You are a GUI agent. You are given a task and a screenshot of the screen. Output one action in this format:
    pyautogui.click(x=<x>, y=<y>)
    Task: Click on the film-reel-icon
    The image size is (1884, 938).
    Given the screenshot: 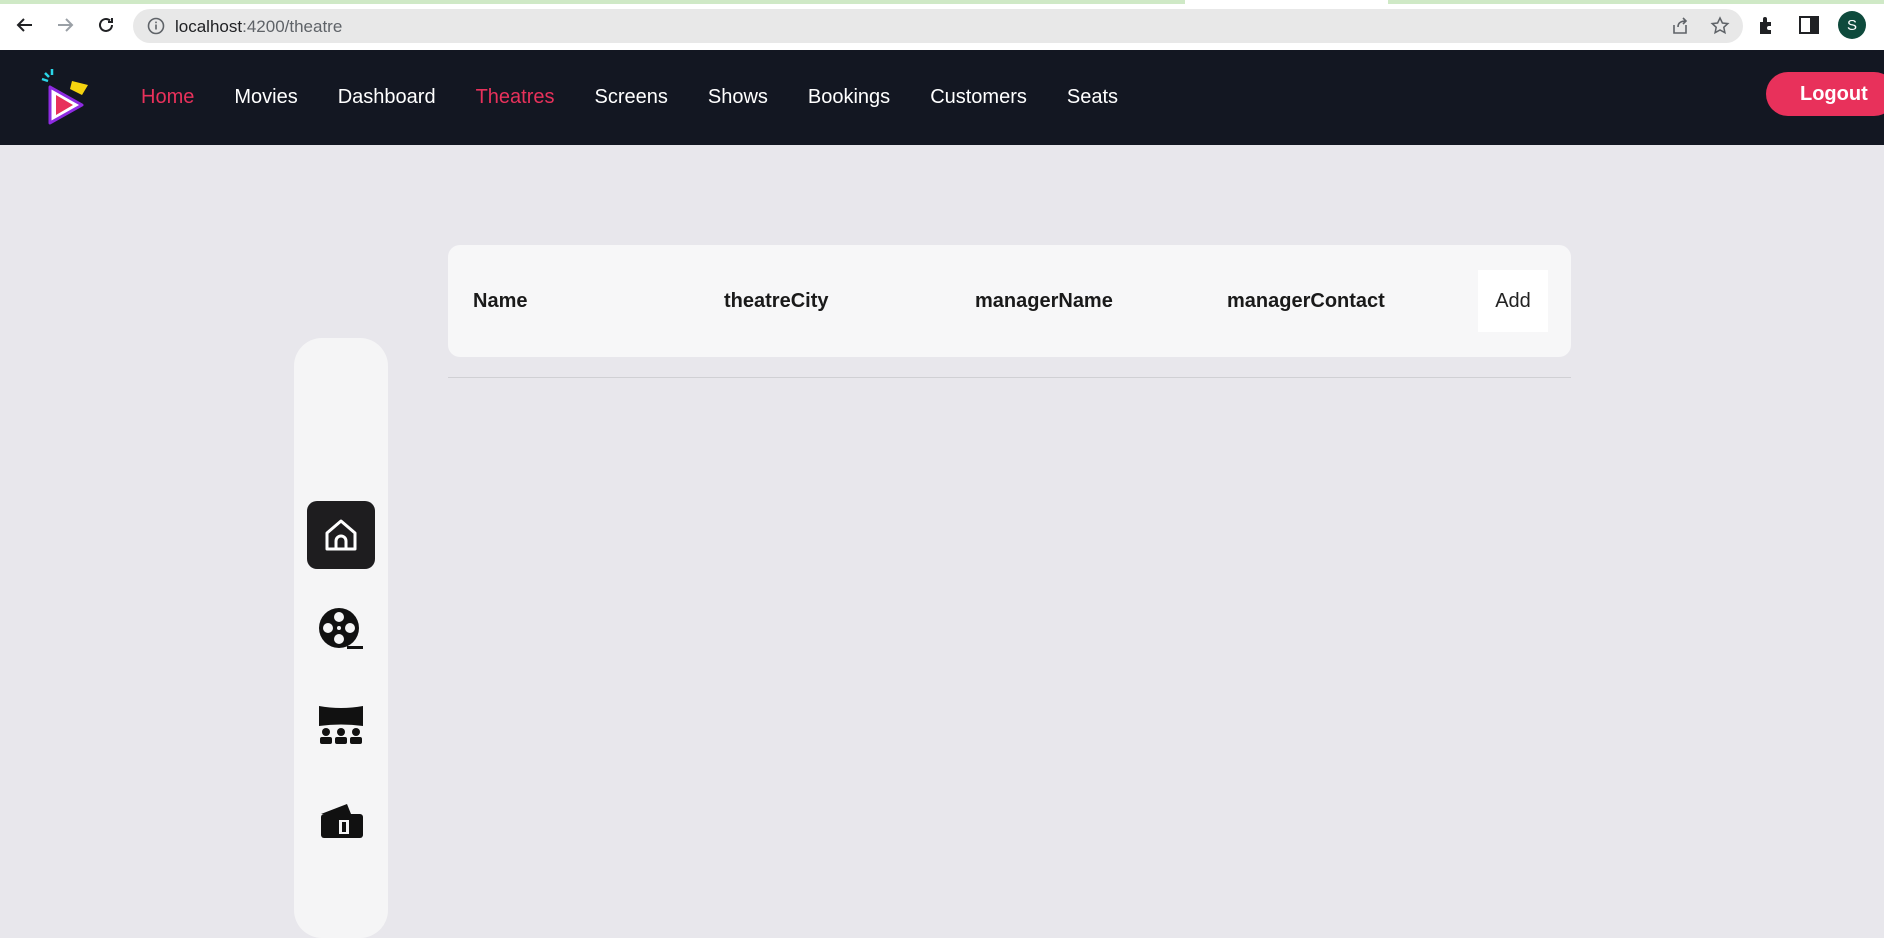 What is the action you would take?
    pyautogui.click(x=341, y=628)
    